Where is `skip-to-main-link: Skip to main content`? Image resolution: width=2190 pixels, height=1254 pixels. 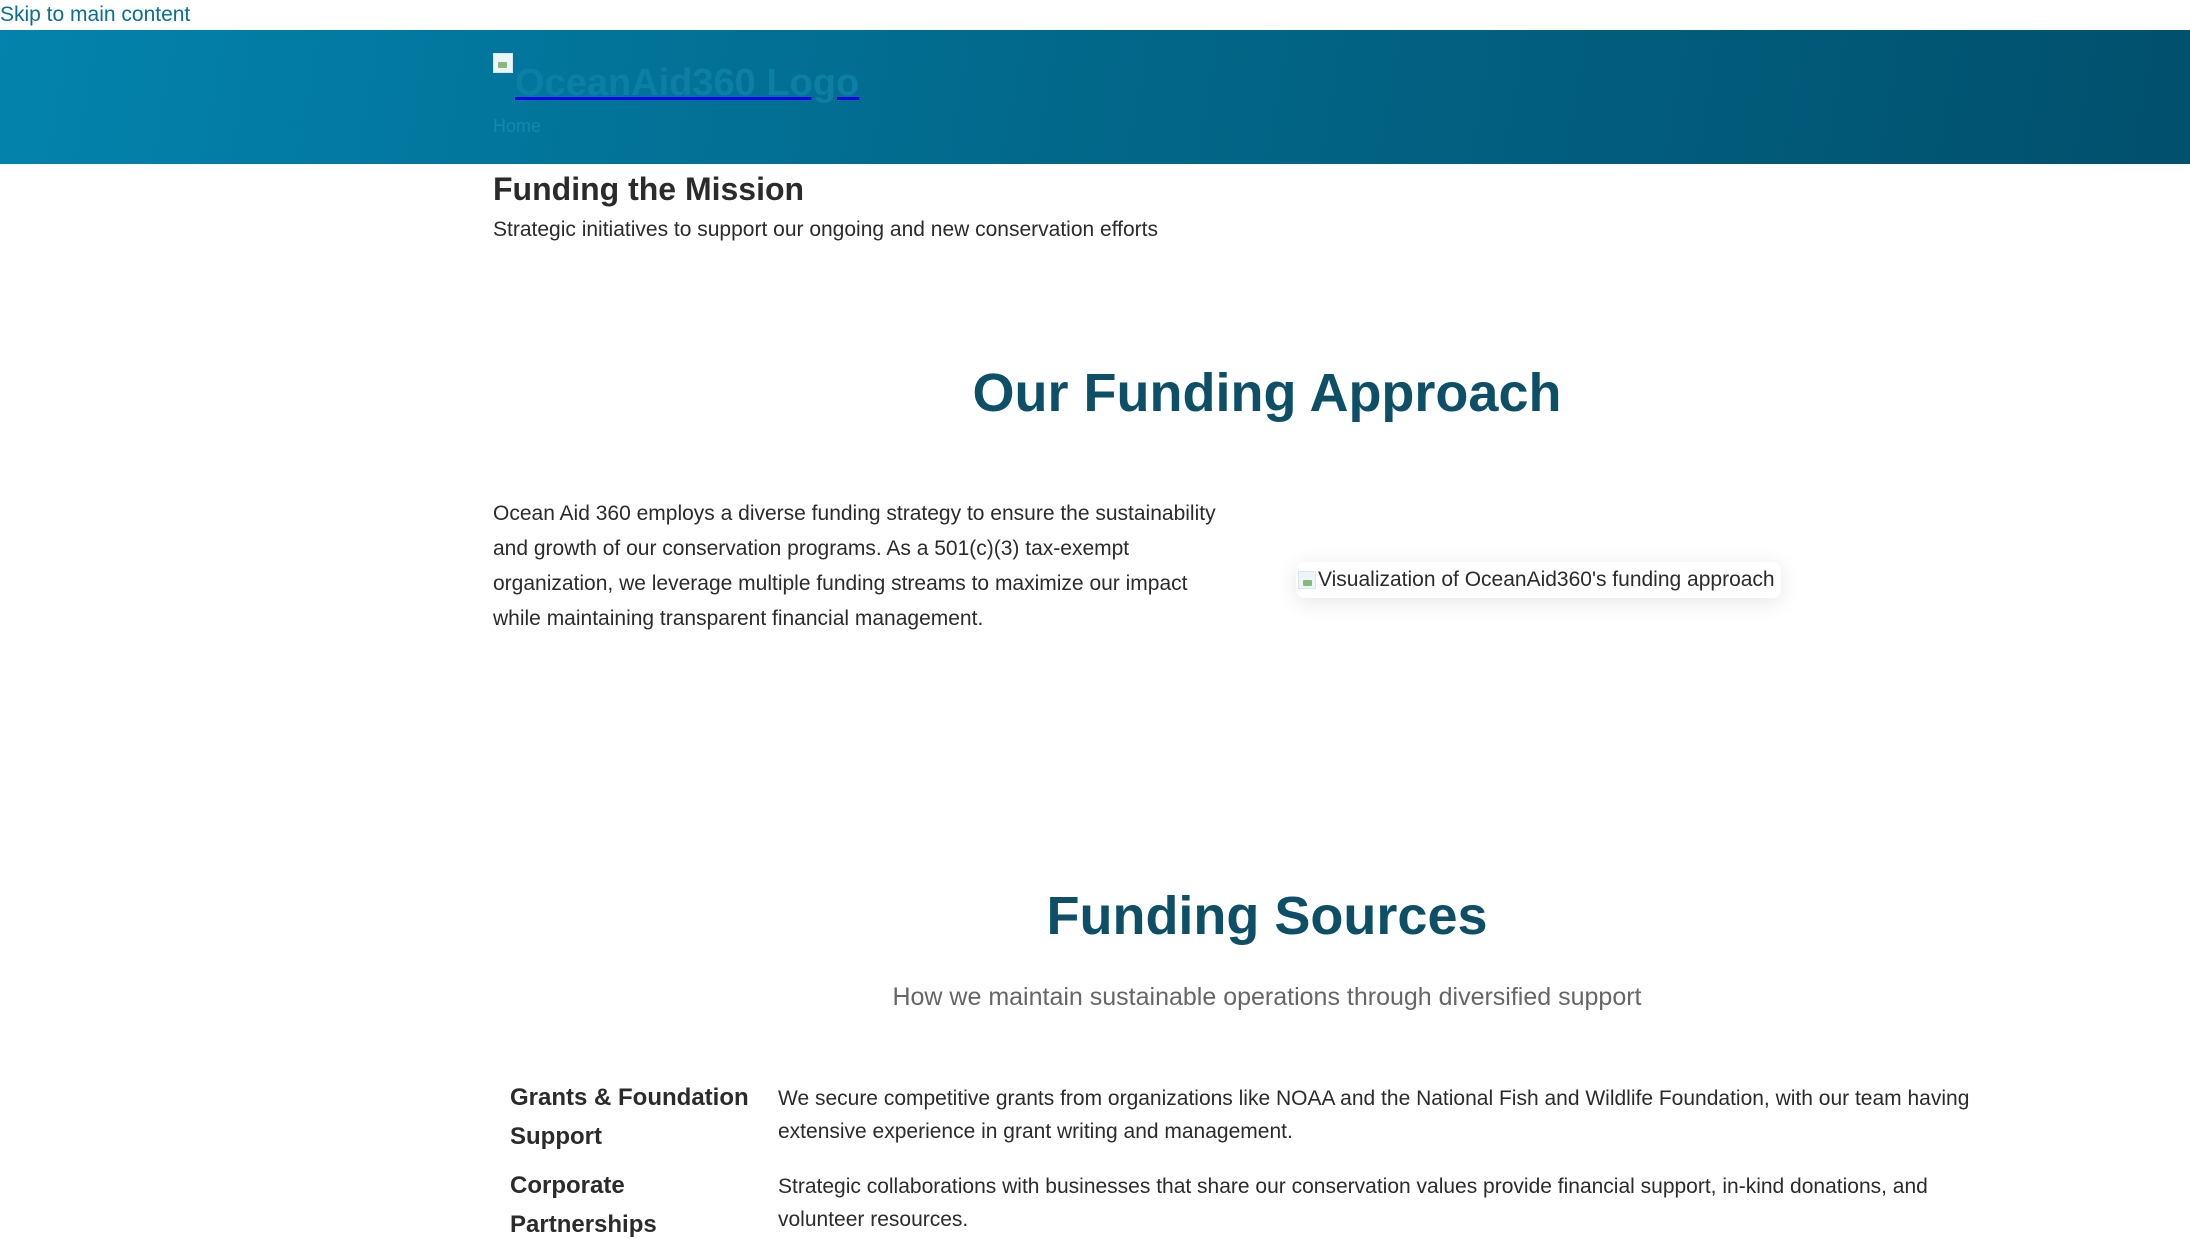 skip-to-main-link: Skip to main content is located at coordinates (95, 15).